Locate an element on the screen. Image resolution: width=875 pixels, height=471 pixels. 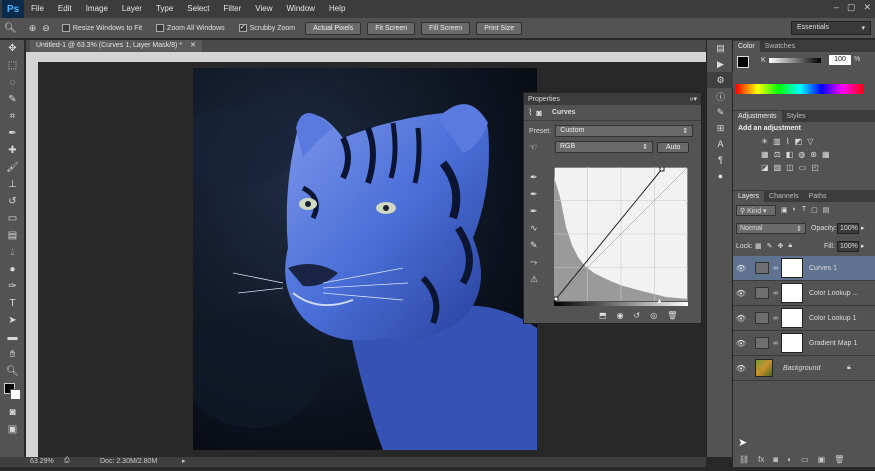
menu-file: File is located at coordinates (37, 9).